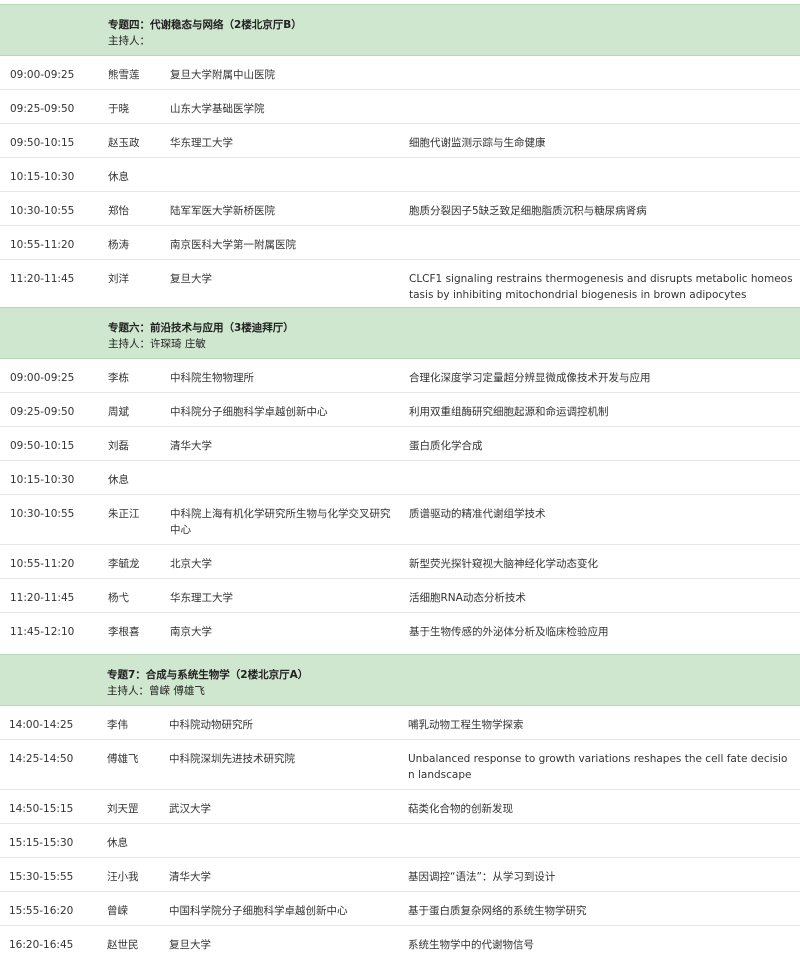  Describe the element at coordinates (191, 632) in the screenshot. I see `org-cell: 南京大学` at that location.